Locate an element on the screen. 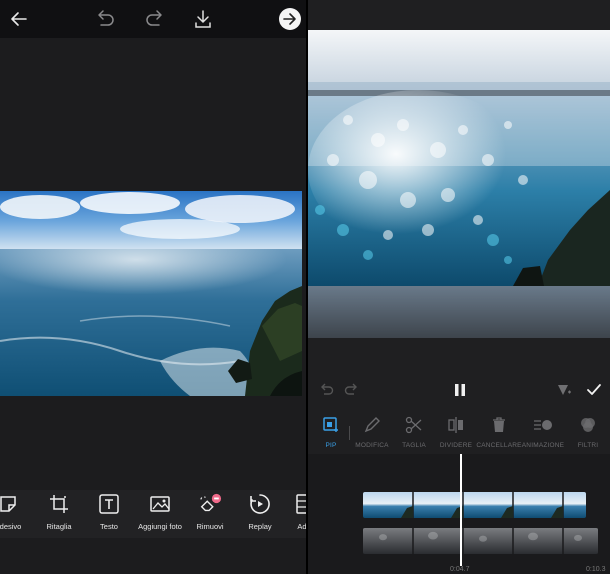 This screenshot has height=574, width=610. current-time: 0:04.7 is located at coordinates (460, 569).